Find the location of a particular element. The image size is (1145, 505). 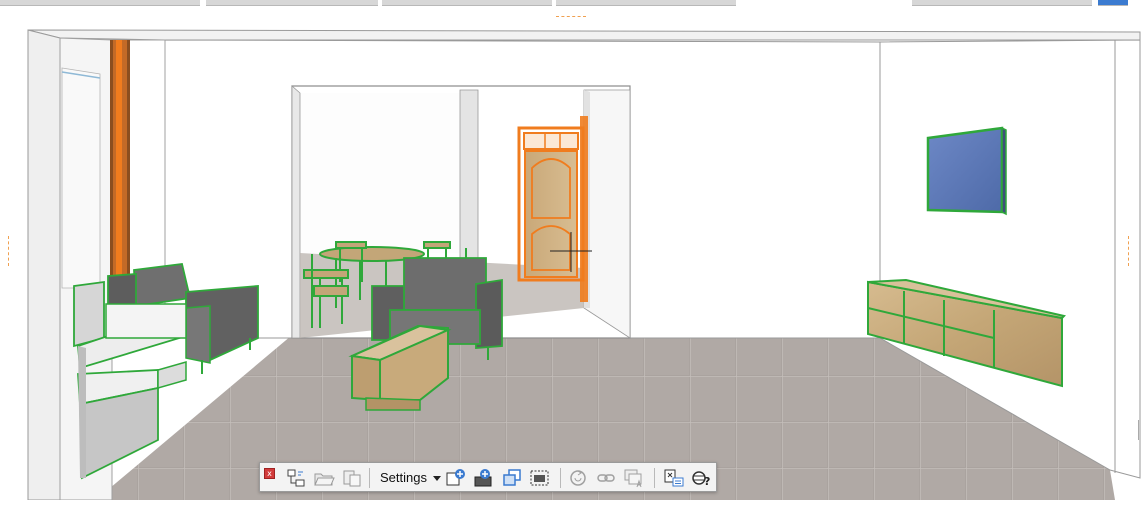

hierarchy-icon is located at coordinates (296, 478).